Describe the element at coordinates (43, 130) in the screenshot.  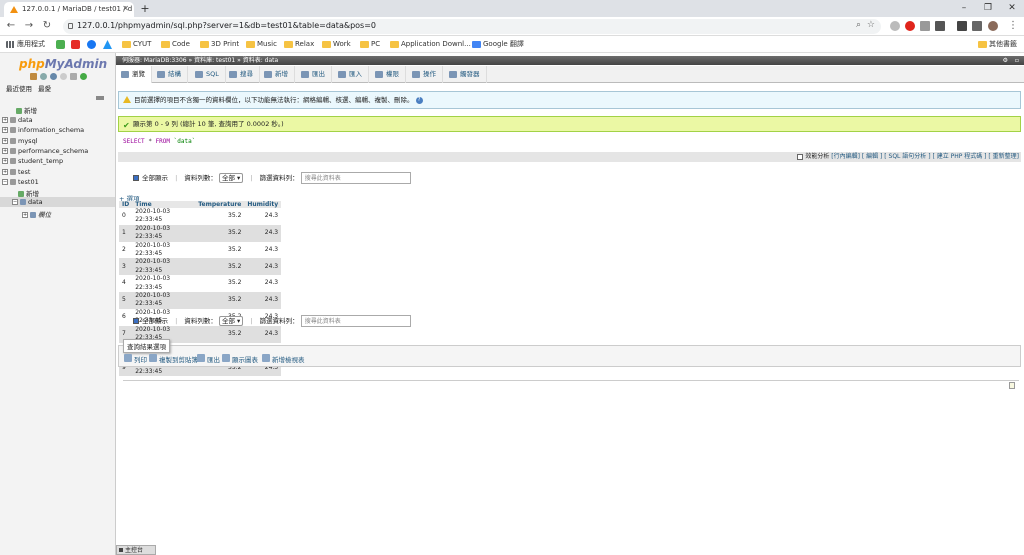
I see `sidebar-item-information-schema: + information_schema` at that location.